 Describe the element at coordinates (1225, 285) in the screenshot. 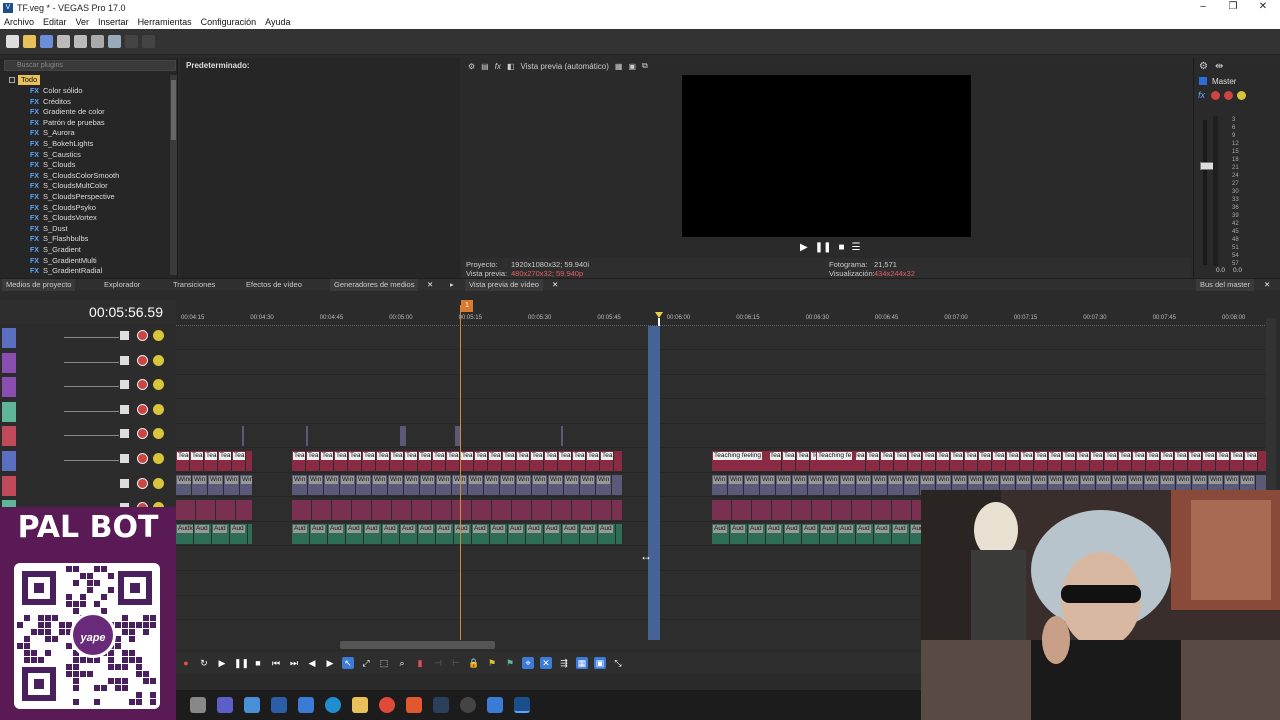

I see `tab-bus-del-master: Bus del master` at that location.